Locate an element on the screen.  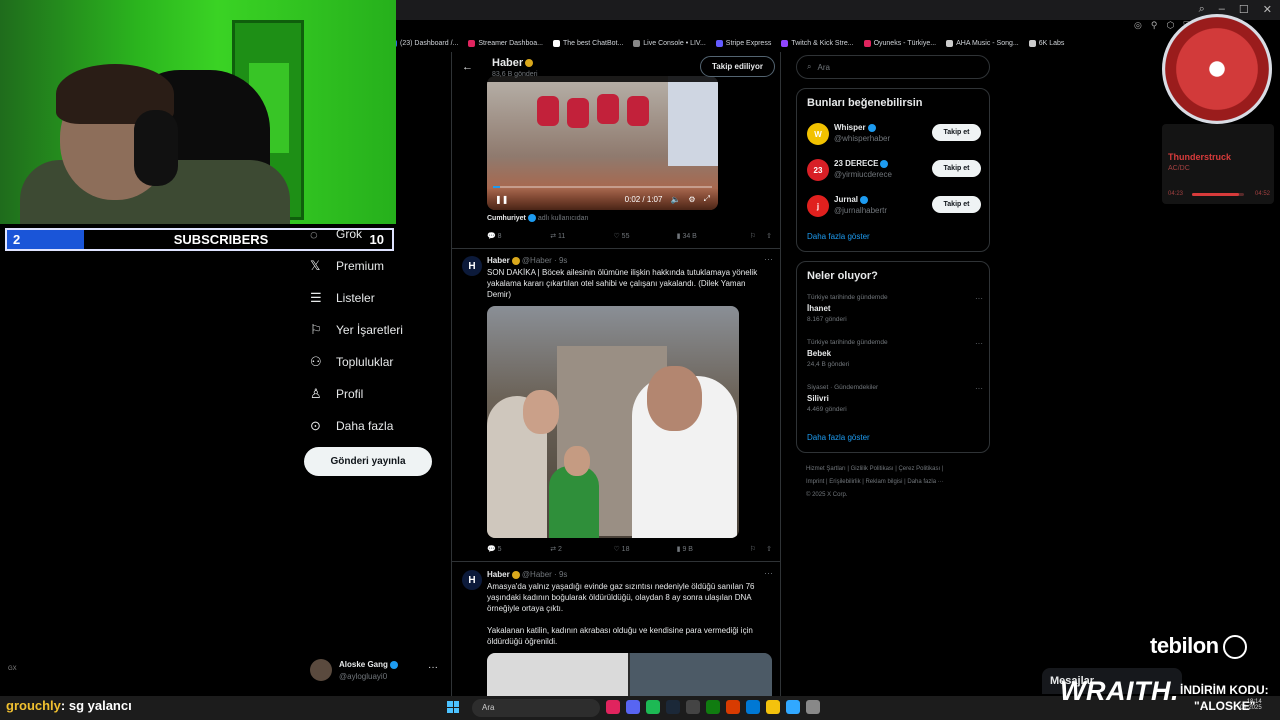
reply-button: 💬 5 is located at coordinates (518, 549).